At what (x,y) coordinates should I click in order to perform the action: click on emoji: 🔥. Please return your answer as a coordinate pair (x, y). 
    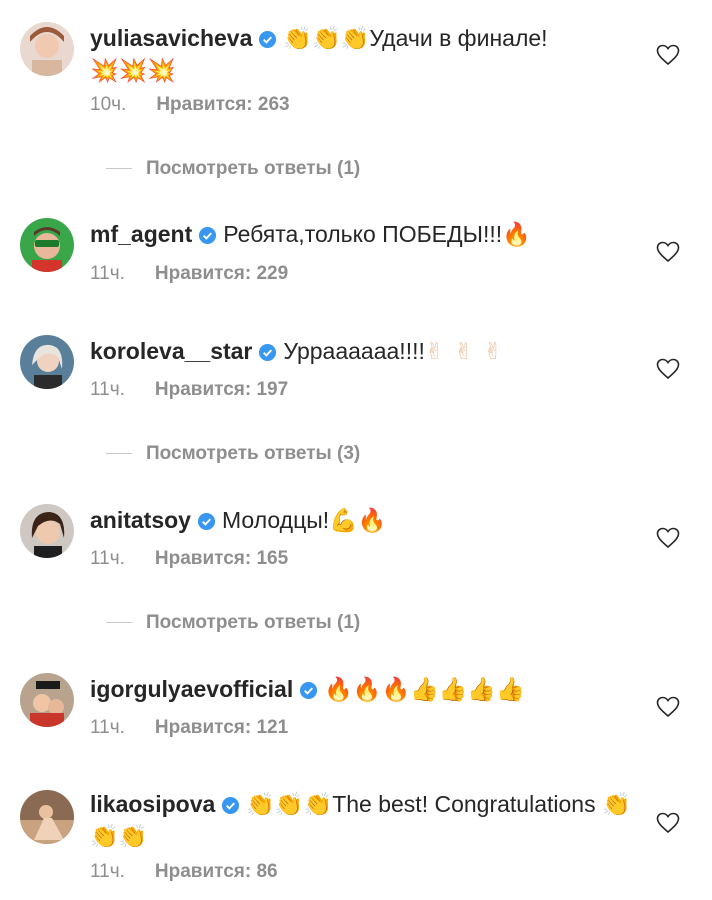
    Looking at the image, I should click on (516, 235).